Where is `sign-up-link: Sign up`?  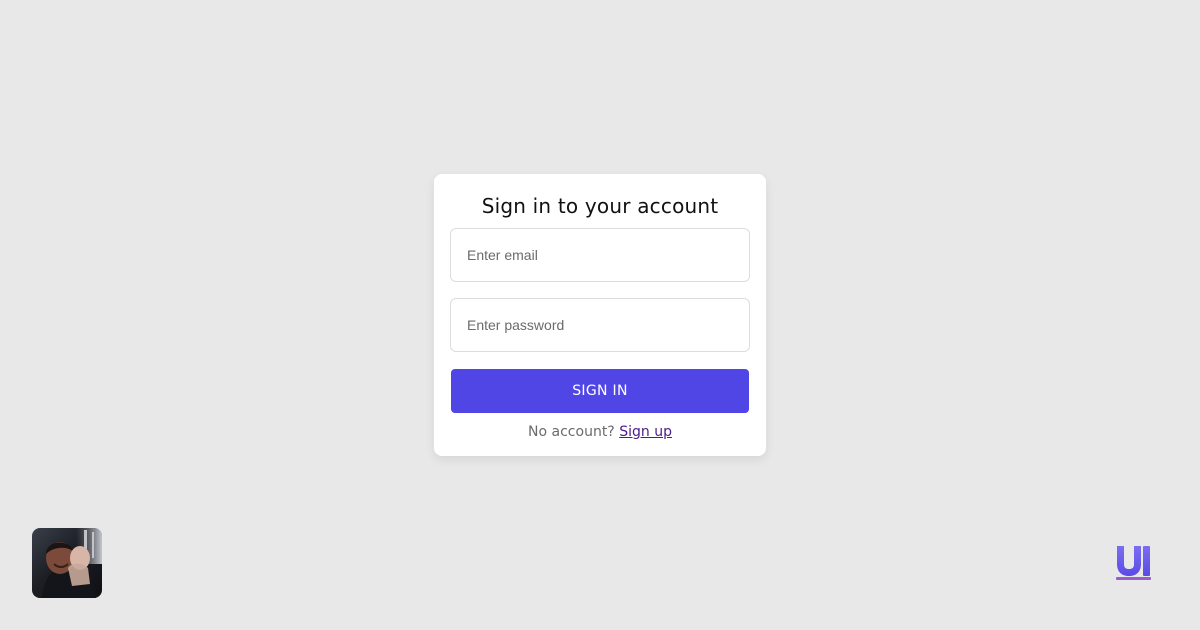 sign-up-link: Sign up is located at coordinates (645, 432).